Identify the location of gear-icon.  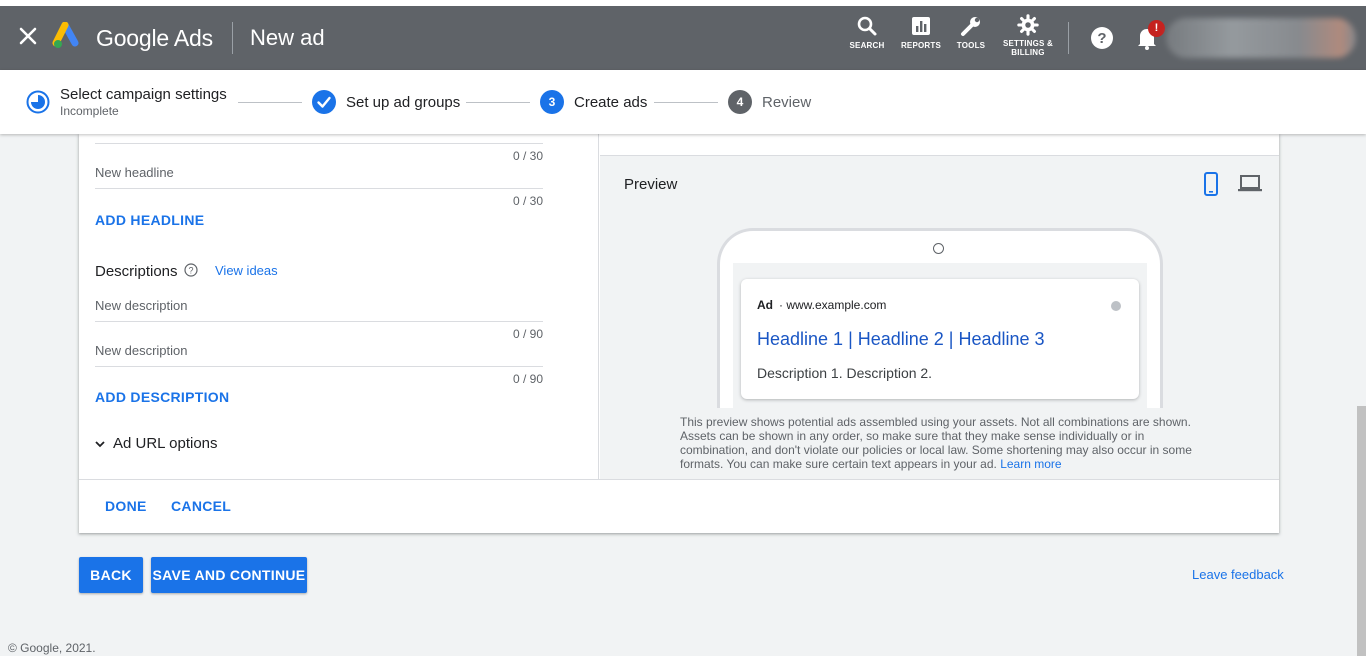
(1028, 25).